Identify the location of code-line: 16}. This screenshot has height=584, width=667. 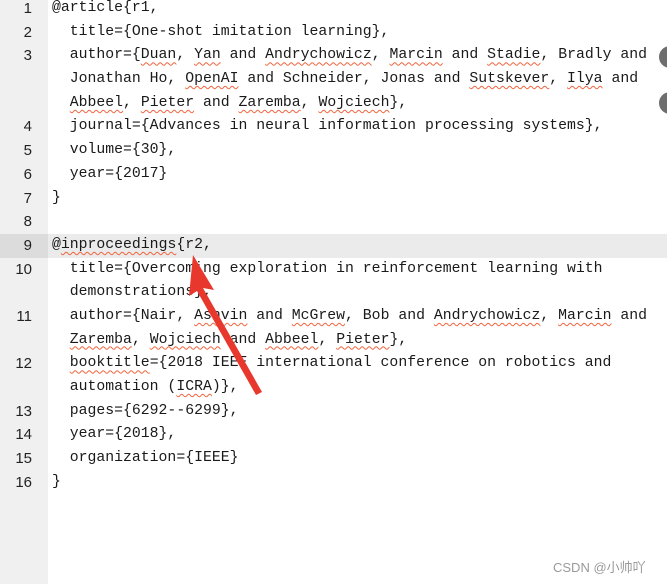
(333, 483).